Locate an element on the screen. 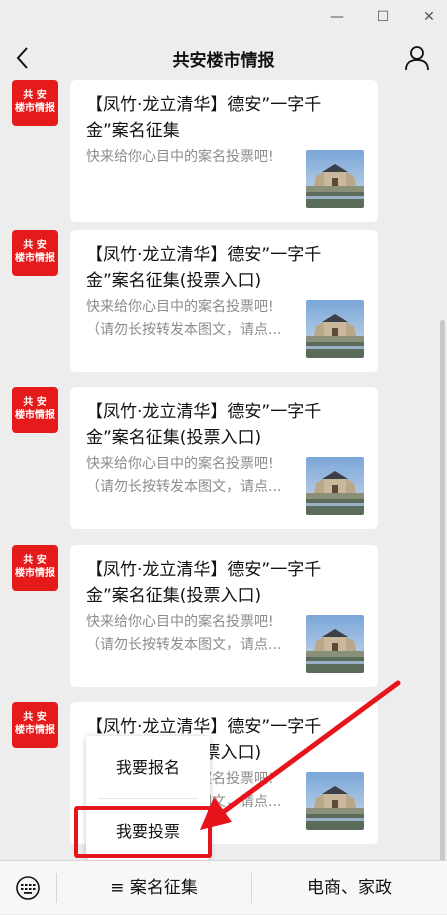  nav-bar: 共安楼市情报 is located at coordinates (223, 58).